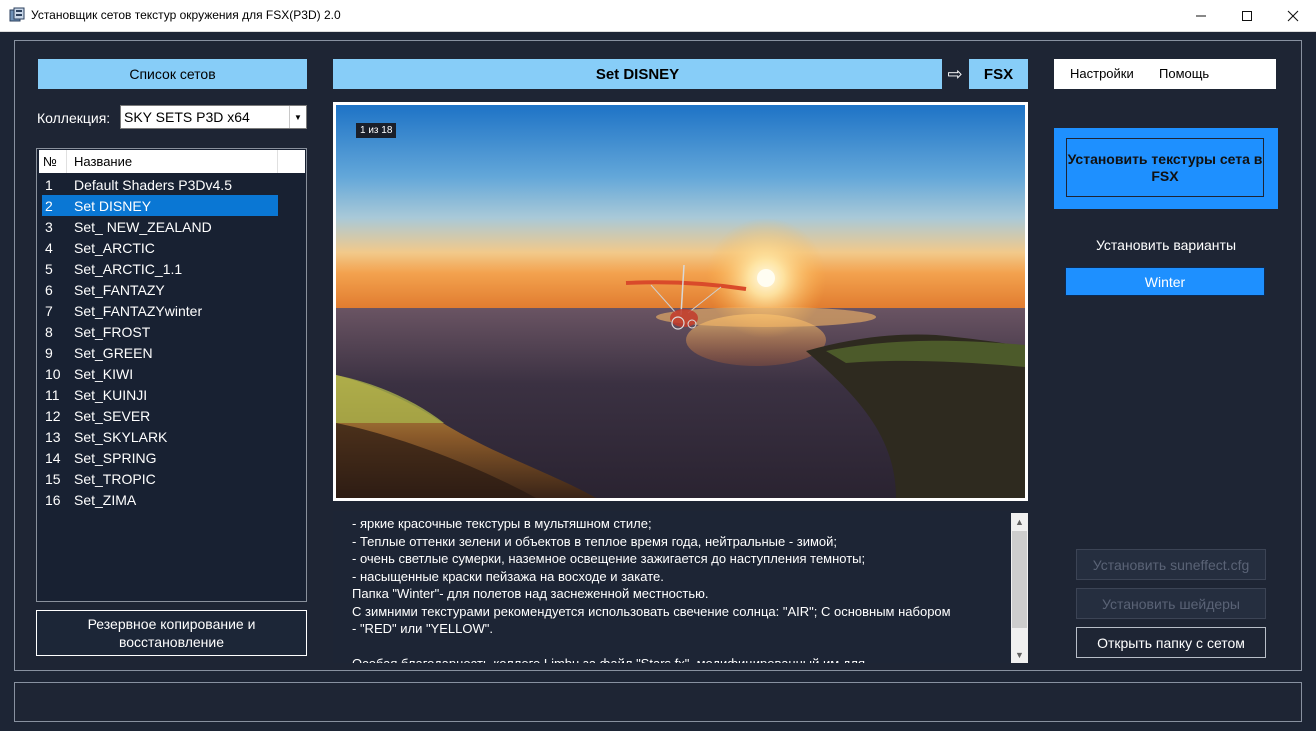 The width and height of the screenshot is (1316, 731). I want to click on open-set-folder-button: Открыть папку с сетом, so click(1171, 642).